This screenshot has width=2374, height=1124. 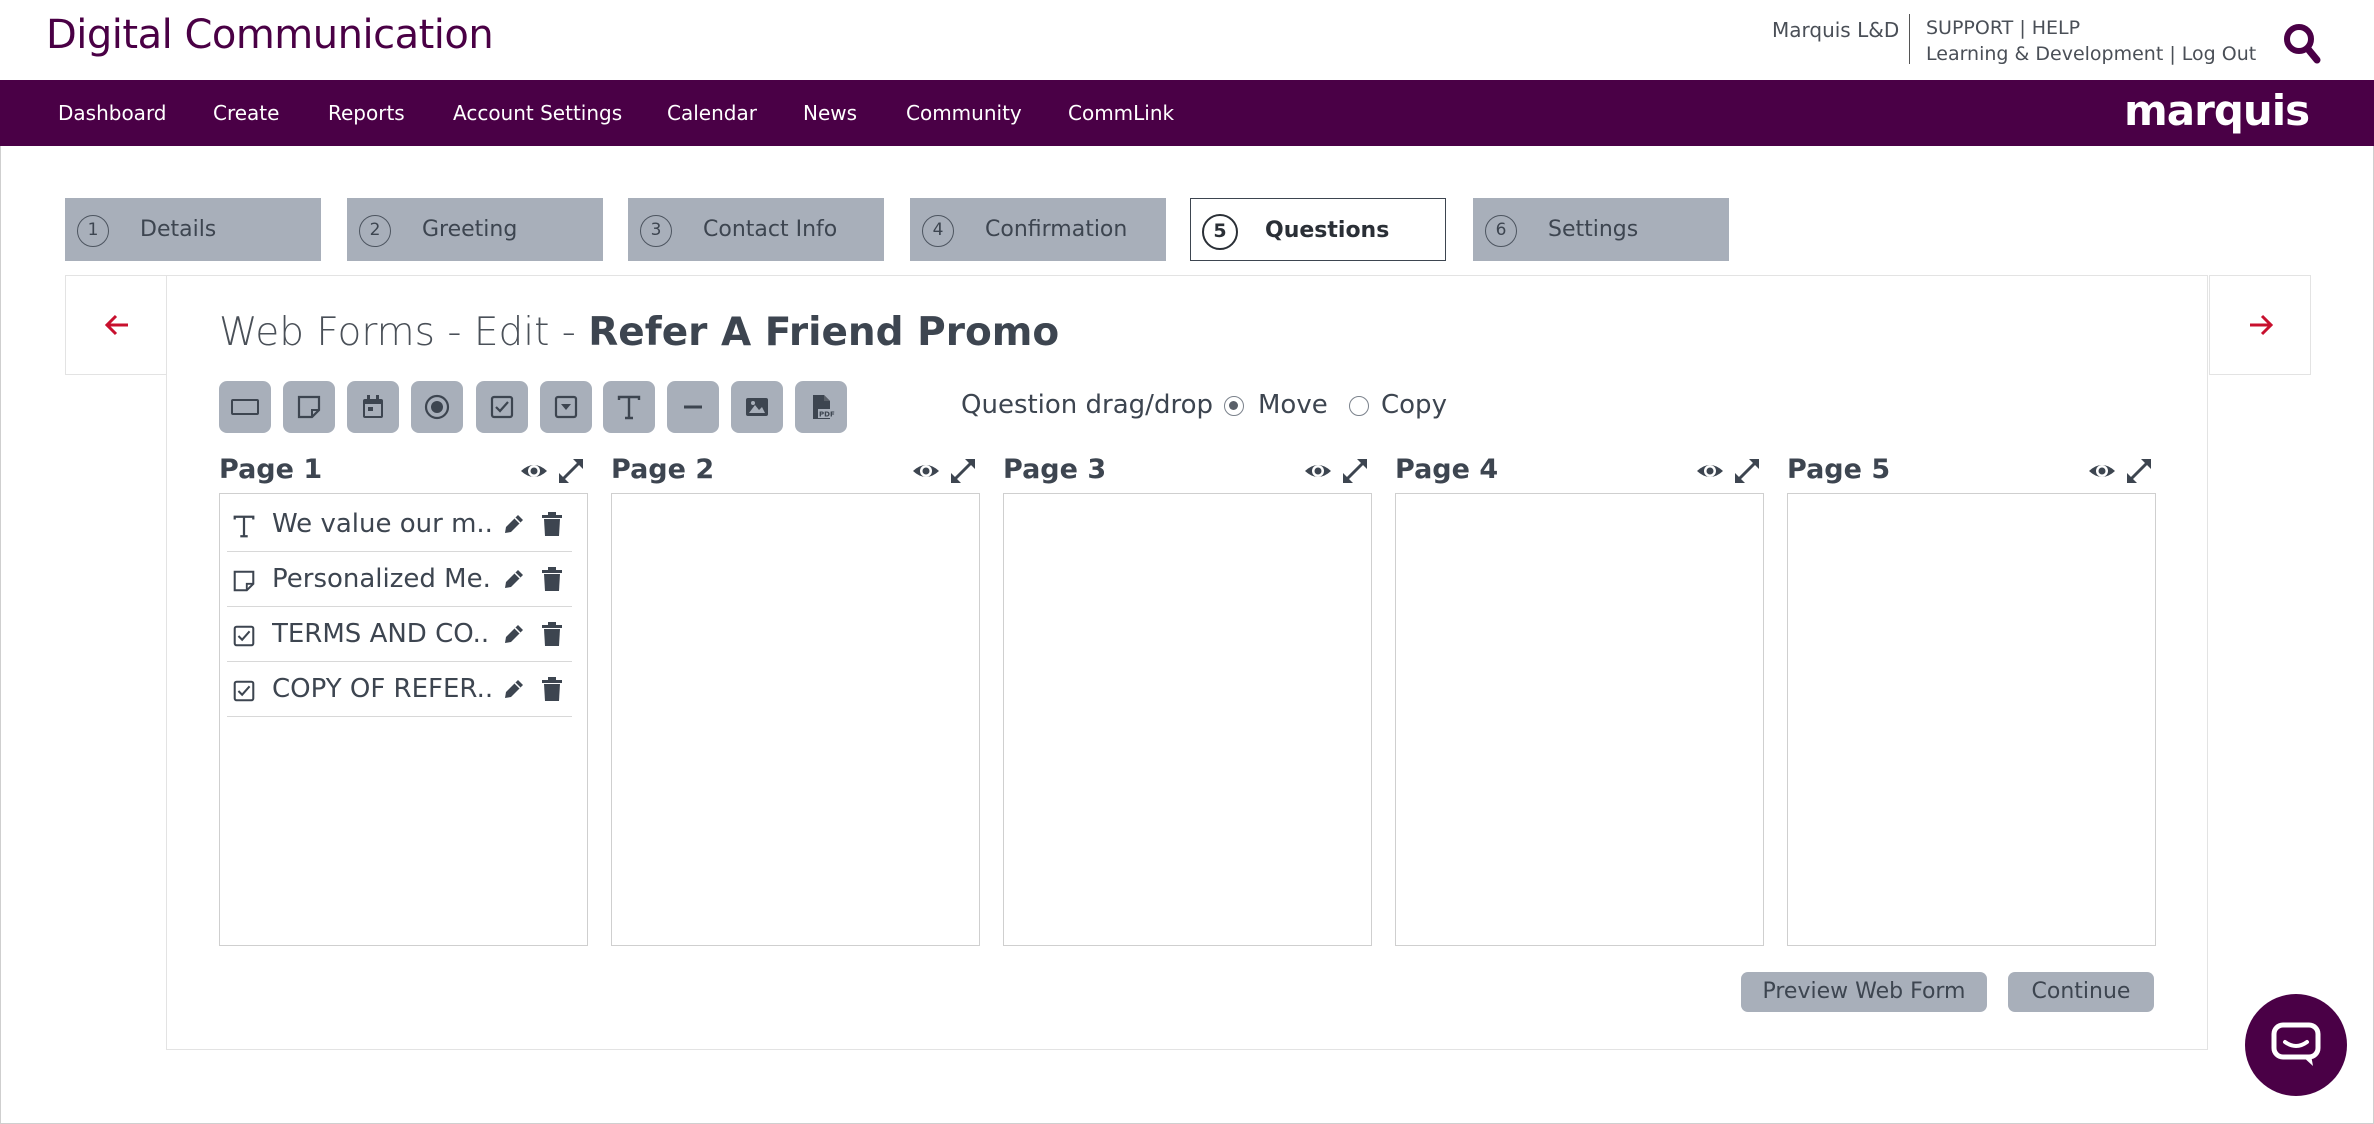 I want to click on image-icon, so click(x=757, y=407).